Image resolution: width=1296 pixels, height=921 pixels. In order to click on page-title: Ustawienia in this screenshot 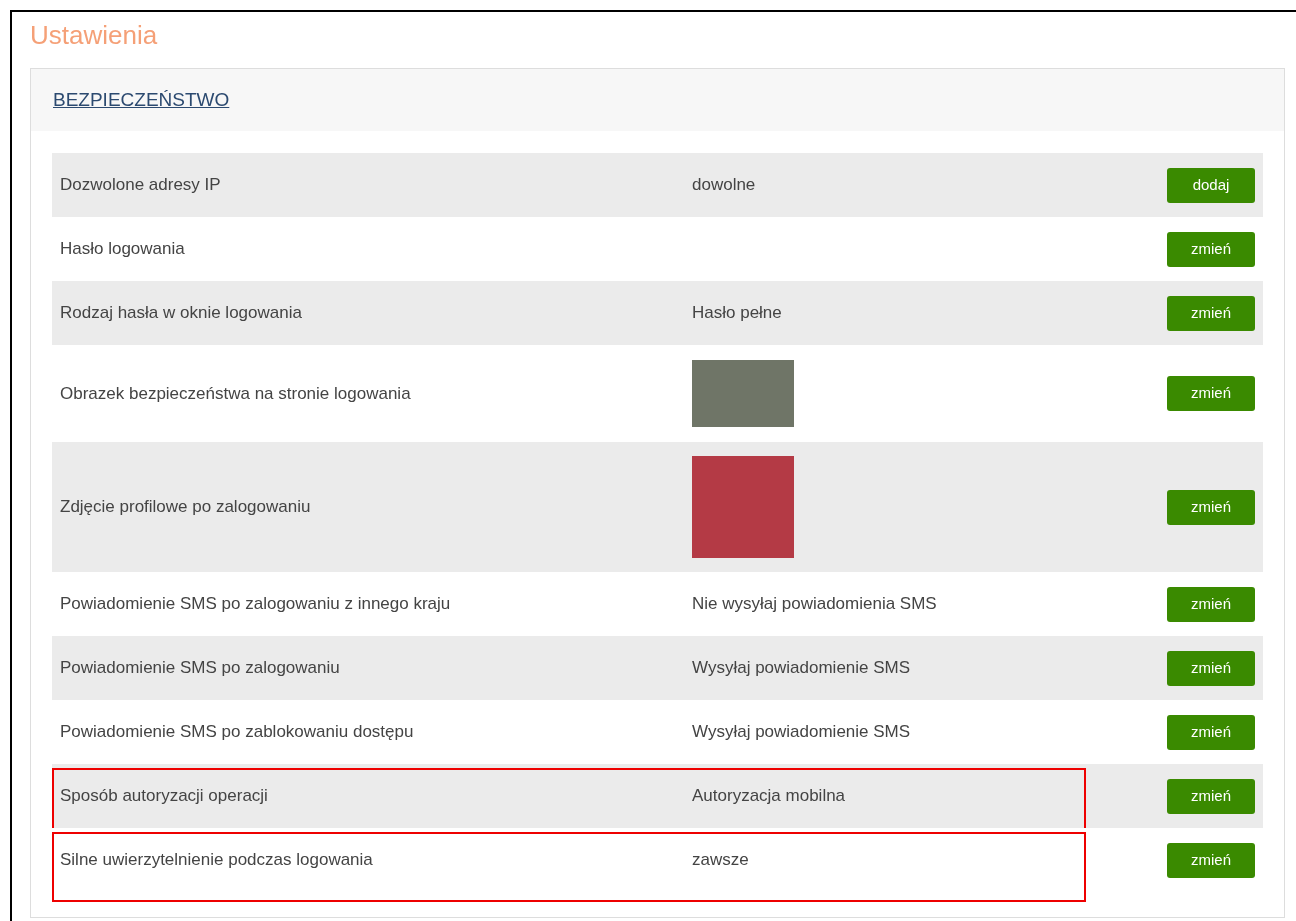, I will do `click(94, 35)`.